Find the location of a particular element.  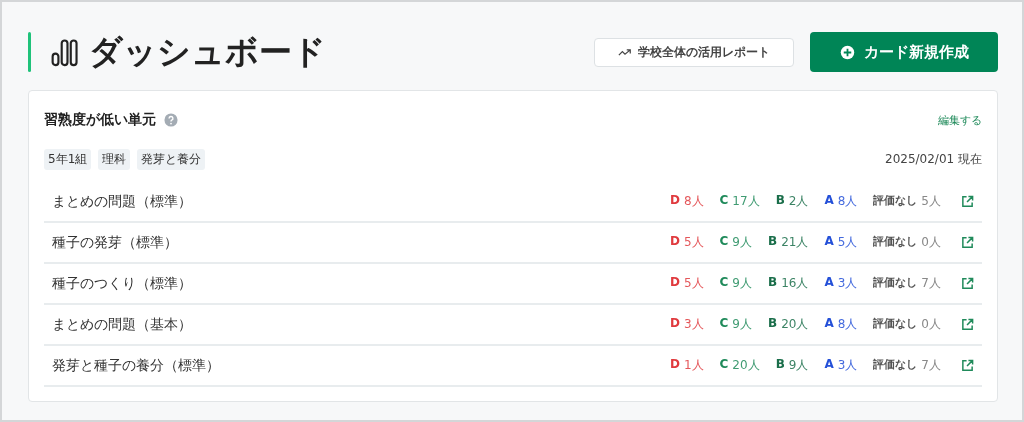

grade-count: 17人 is located at coordinates (746, 201).